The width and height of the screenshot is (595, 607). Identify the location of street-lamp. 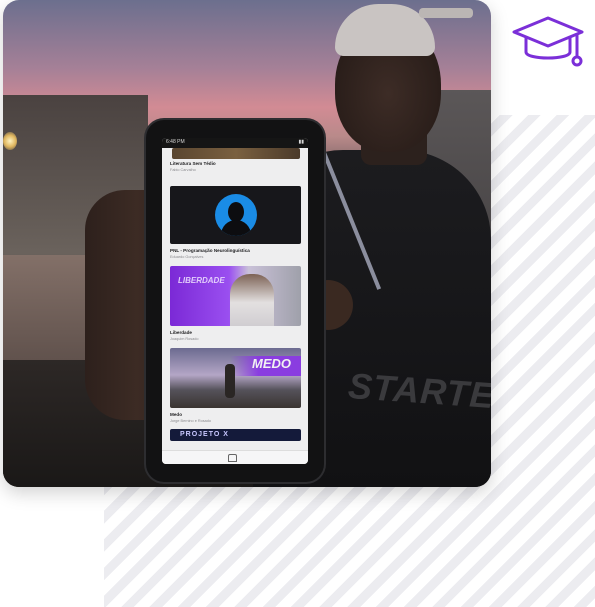
(10, 141).